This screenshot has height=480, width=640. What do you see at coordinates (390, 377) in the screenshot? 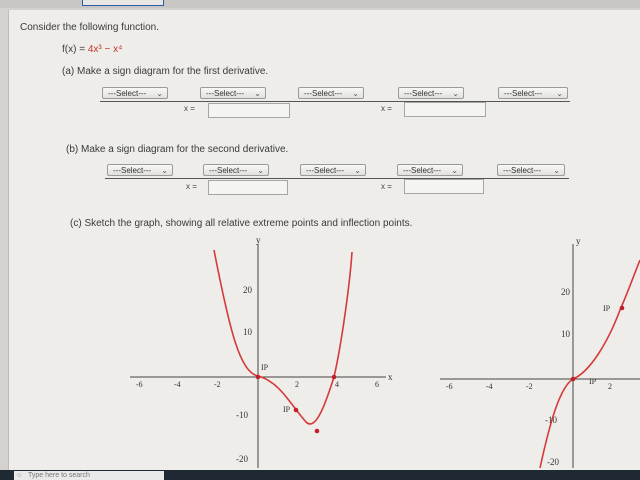
I see `x-axis-label: x` at bounding box center [390, 377].